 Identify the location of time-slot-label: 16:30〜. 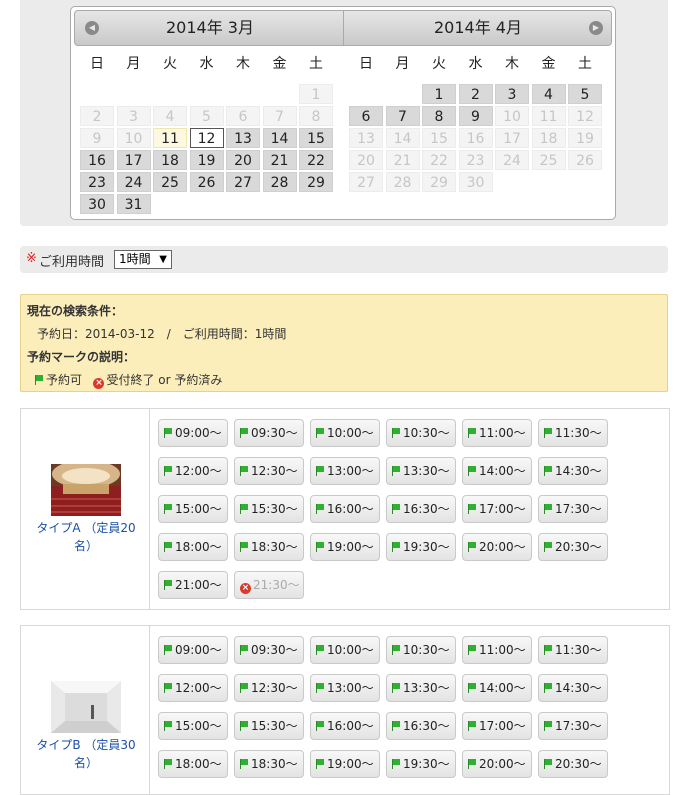
(426, 726).